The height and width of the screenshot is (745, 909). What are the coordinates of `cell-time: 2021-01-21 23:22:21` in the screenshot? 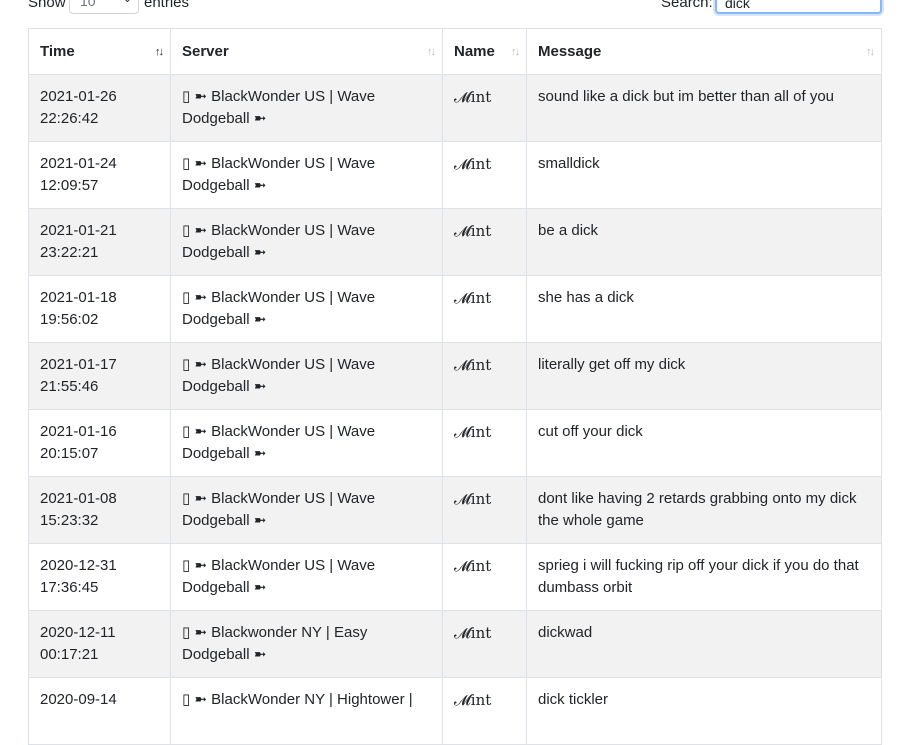 It's located at (99, 242).